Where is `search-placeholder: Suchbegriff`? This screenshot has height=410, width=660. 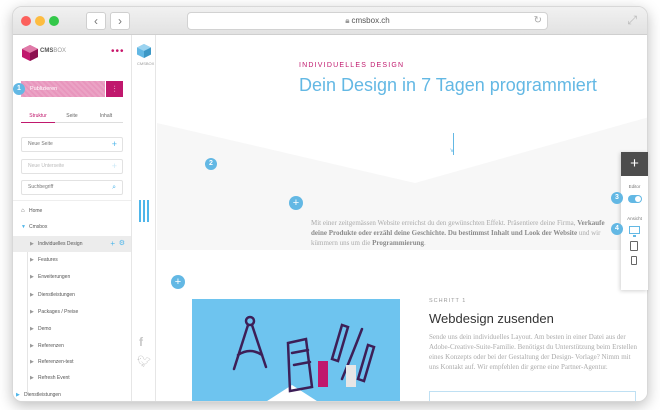 search-placeholder: Suchbegriff is located at coordinates (41, 187).